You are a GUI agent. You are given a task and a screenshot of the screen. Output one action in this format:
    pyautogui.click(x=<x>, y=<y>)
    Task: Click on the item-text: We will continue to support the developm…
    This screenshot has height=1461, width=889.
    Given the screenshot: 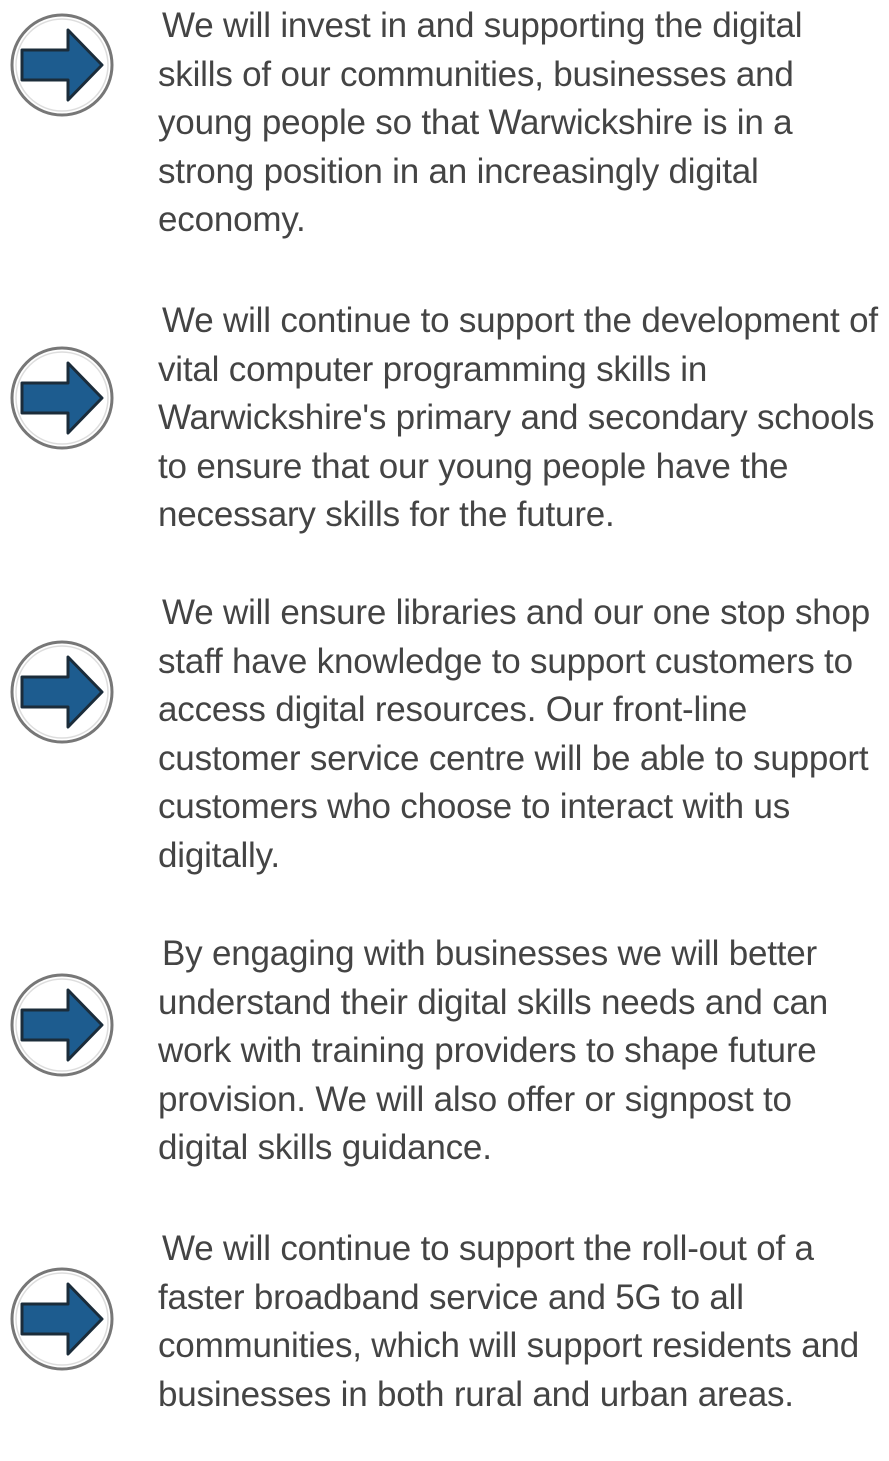 What is the action you would take?
    pyautogui.click(x=518, y=417)
    